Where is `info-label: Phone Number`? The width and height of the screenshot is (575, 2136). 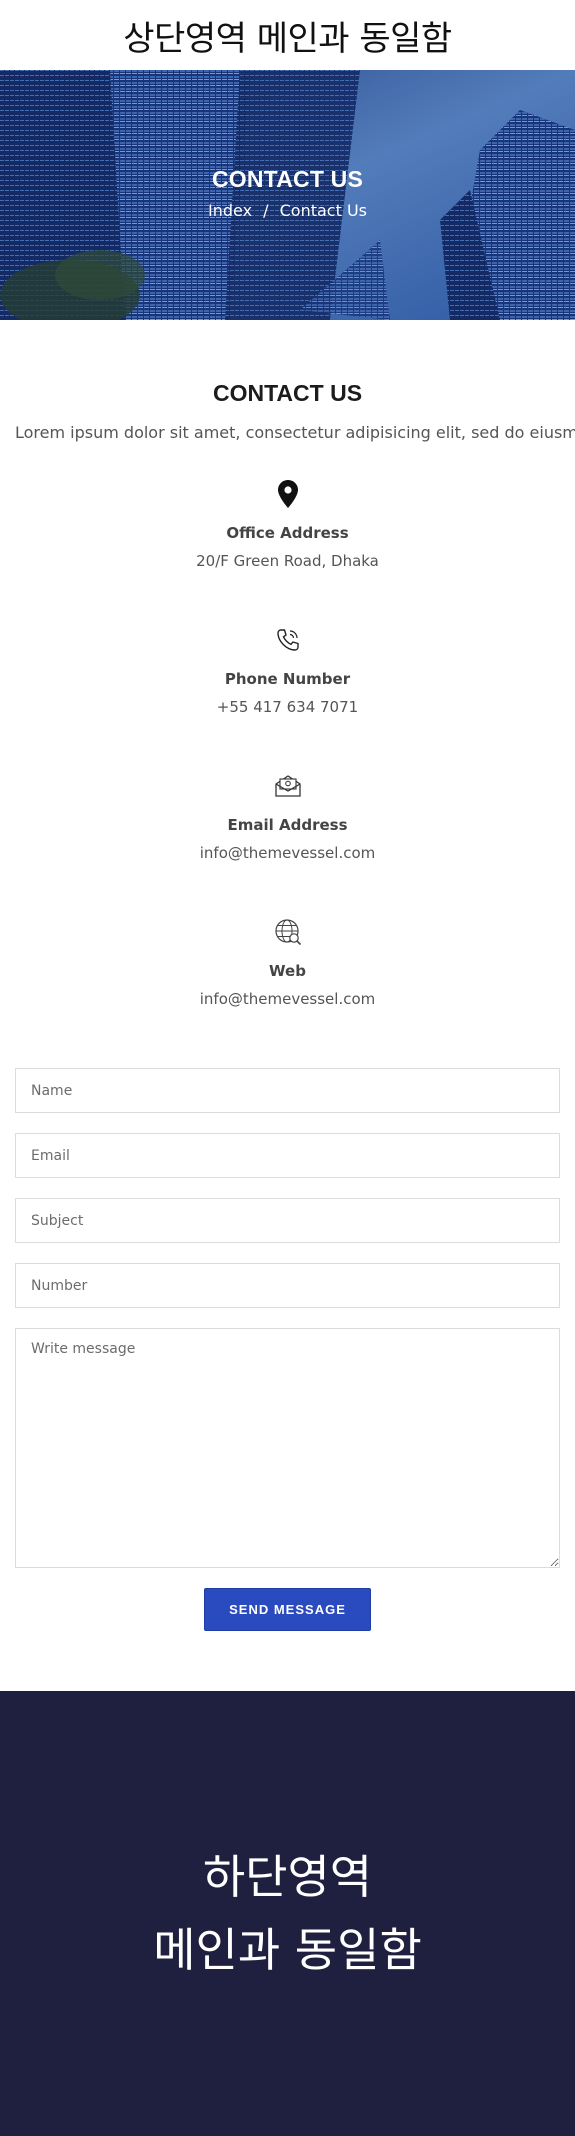
info-label: Phone Number is located at coordinates (287, 679).